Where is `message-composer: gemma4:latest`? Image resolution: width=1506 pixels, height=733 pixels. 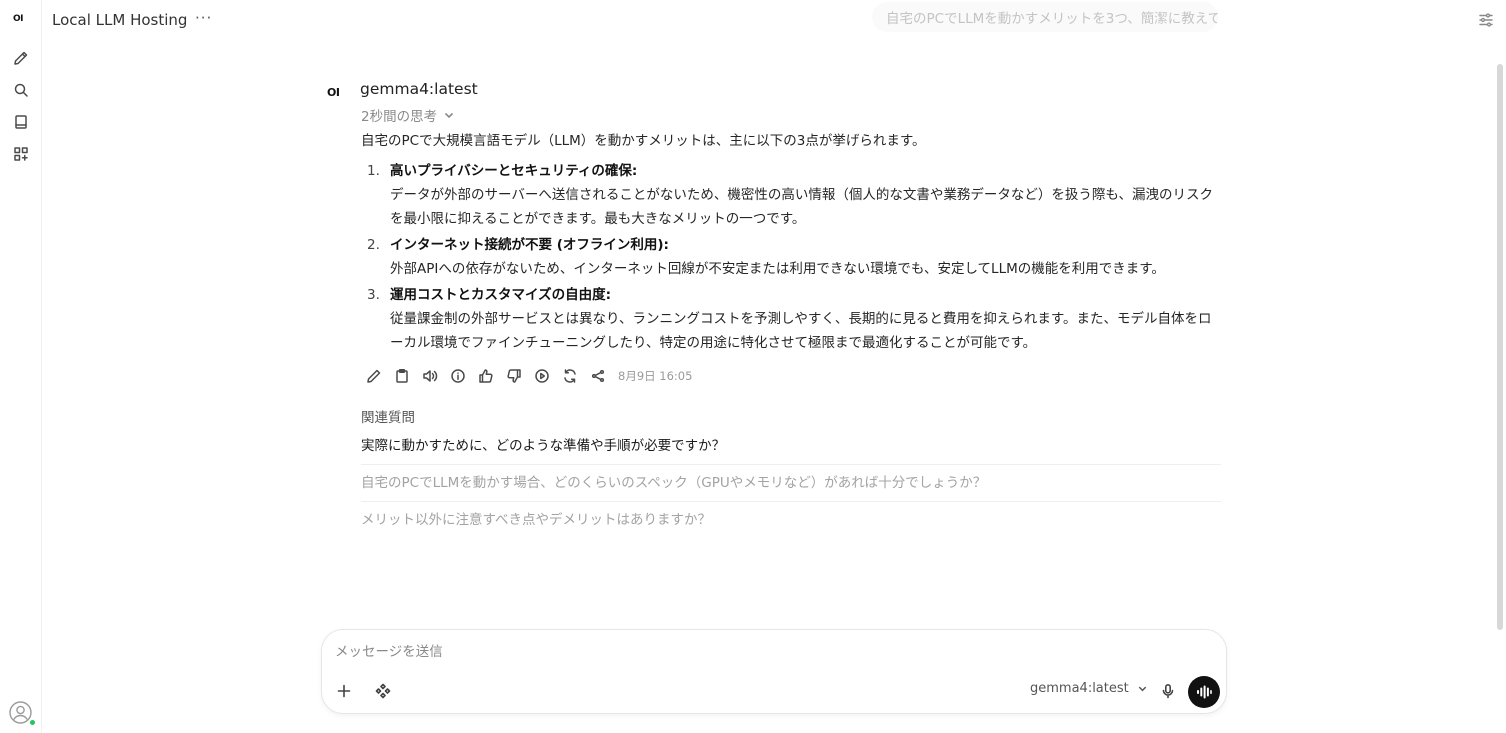 message-composer: gemma4:latest is located at coordinates (774, 671).